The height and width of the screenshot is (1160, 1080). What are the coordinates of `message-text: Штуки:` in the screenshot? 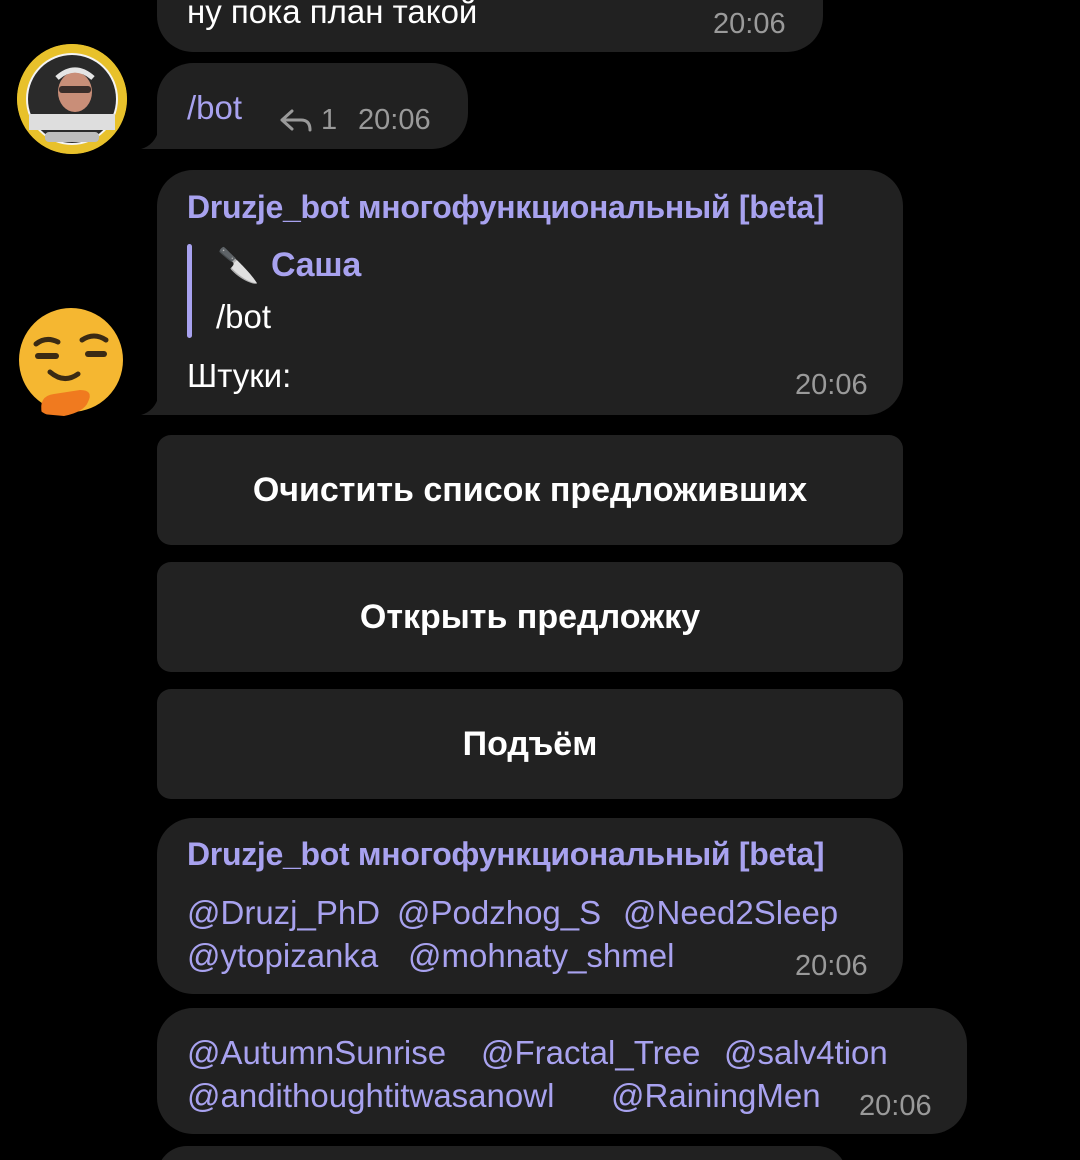 It's located at (239, 375).